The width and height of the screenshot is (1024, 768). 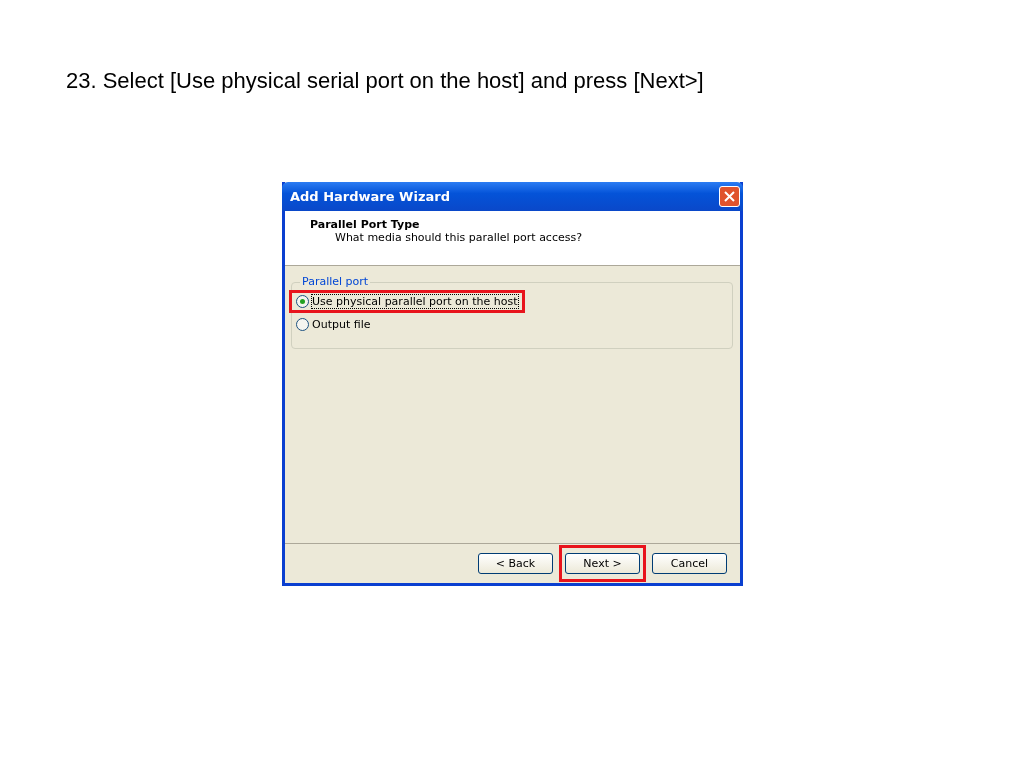 I want to click on wizard-button: Cancel, so click(x=689, y=563).